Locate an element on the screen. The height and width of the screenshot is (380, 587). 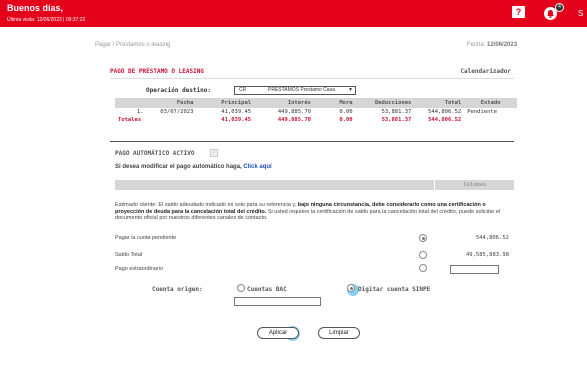
row-principal: 41,039.45 is located at coordinates (236, 112).